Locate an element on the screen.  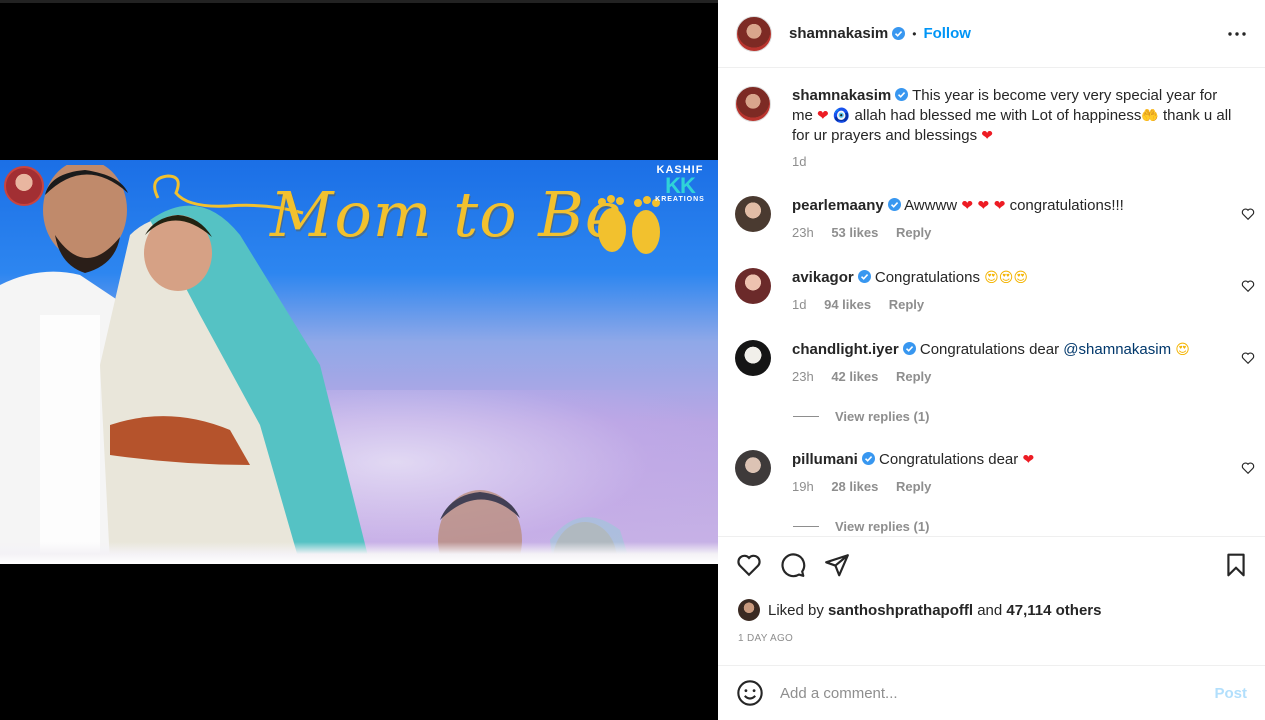
comment-icon is located at coordinates (793, 565).